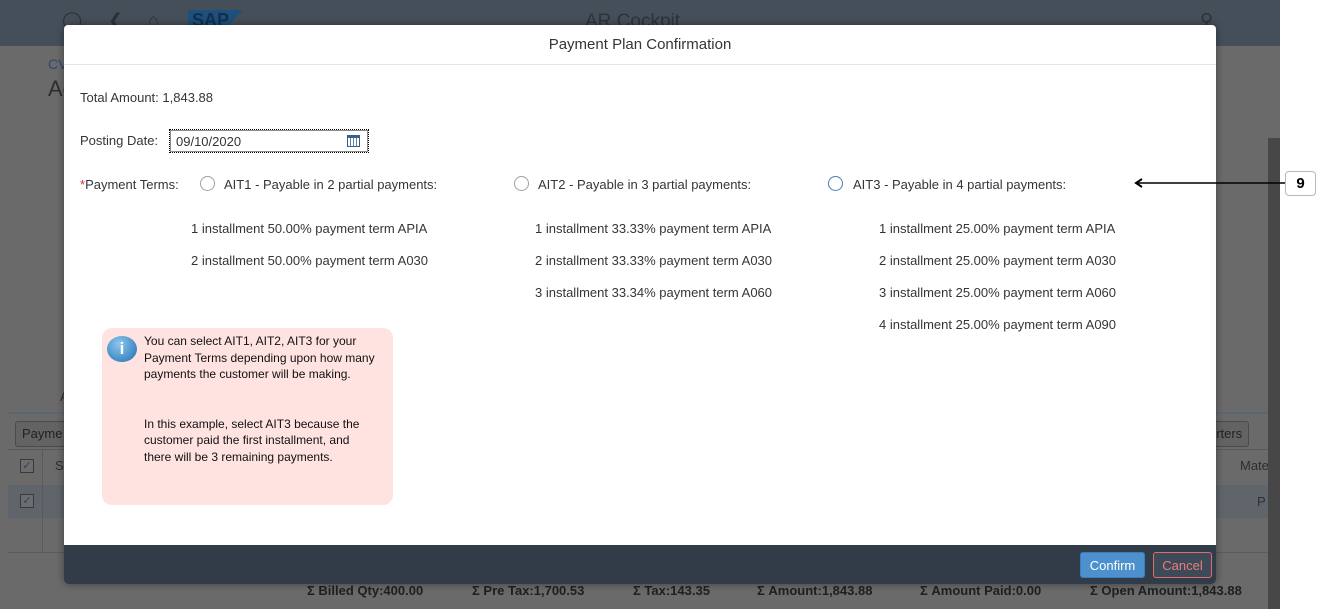  I want to click on radio-ait2, so click(521, 183).